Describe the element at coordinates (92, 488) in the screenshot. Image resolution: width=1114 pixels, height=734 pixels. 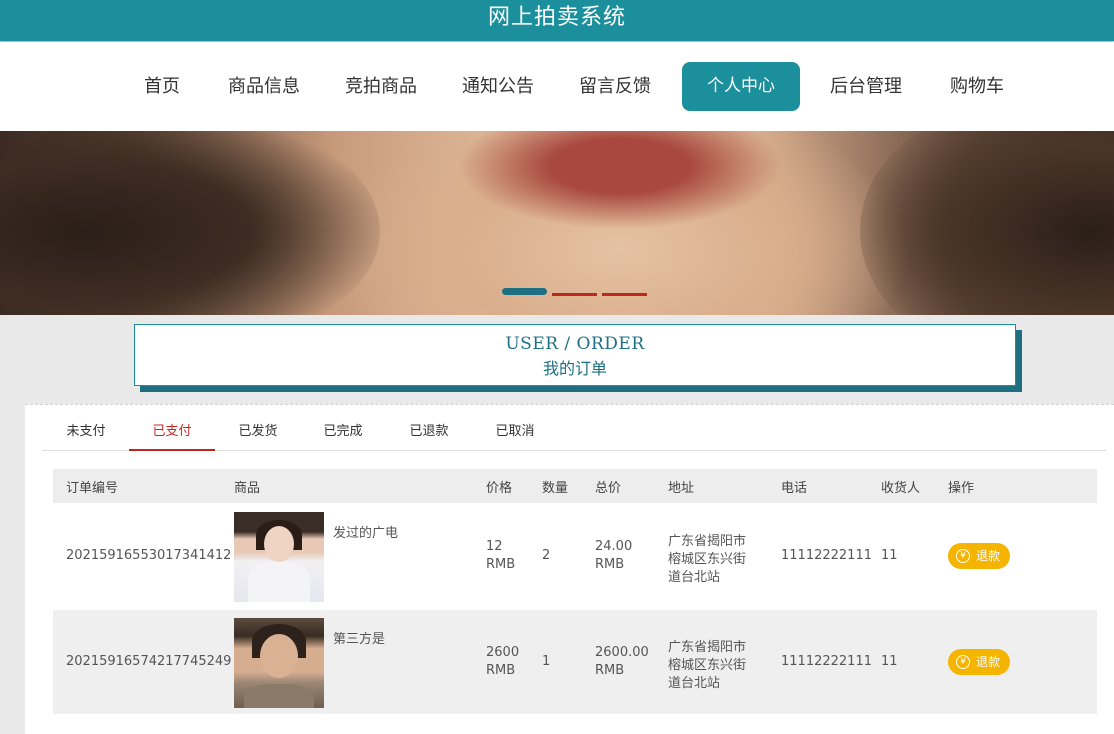
I see `col-order-no: 订单编号` at that location.